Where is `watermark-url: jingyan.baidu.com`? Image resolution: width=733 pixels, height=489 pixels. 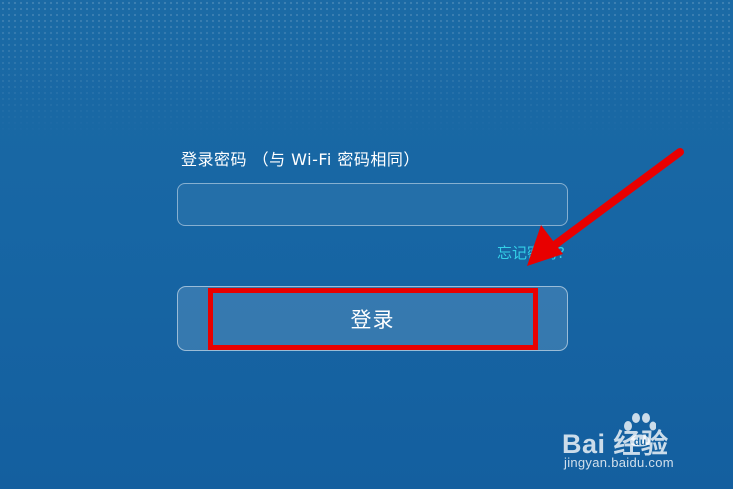
watermark-url: jingyan.baidu.com is located at coordinates (619, 462).